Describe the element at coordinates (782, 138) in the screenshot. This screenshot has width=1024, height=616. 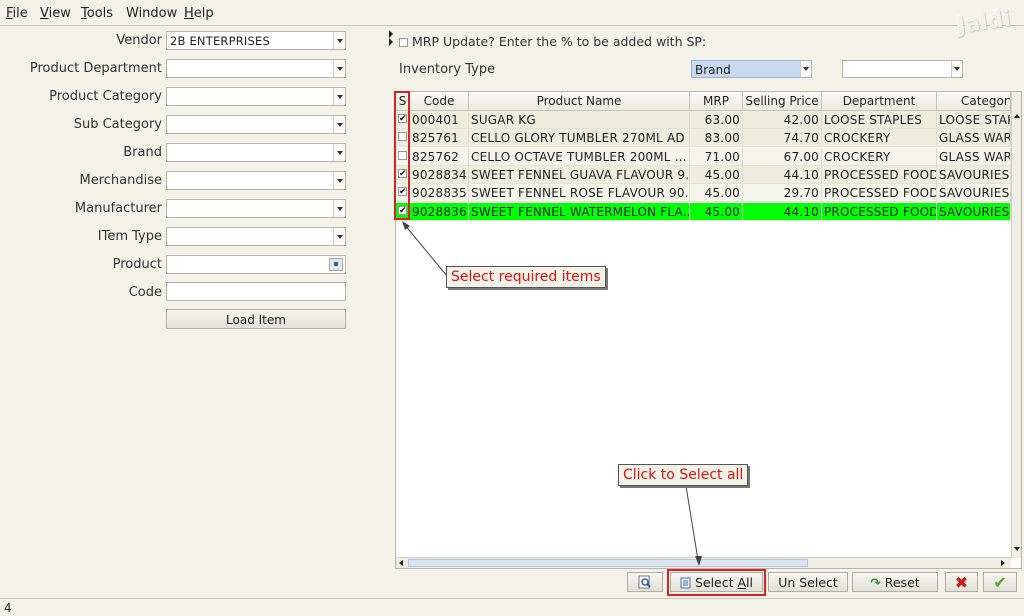
I see `cell-selling-price: 74.70` at that location.